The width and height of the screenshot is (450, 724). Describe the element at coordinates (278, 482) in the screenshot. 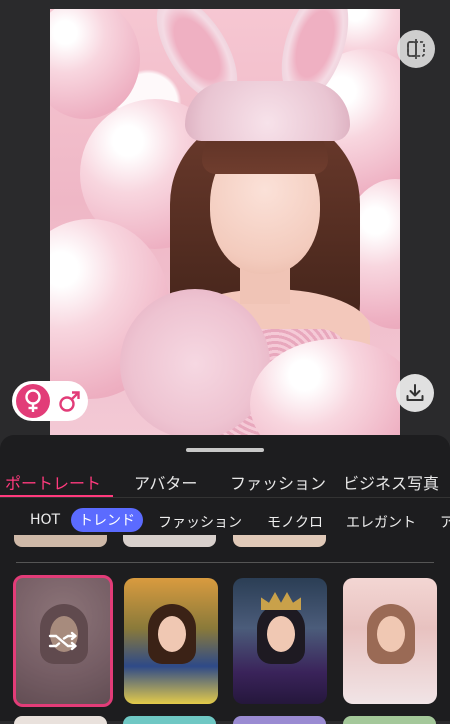

I see `tab-fashion: ファッション` at that location.